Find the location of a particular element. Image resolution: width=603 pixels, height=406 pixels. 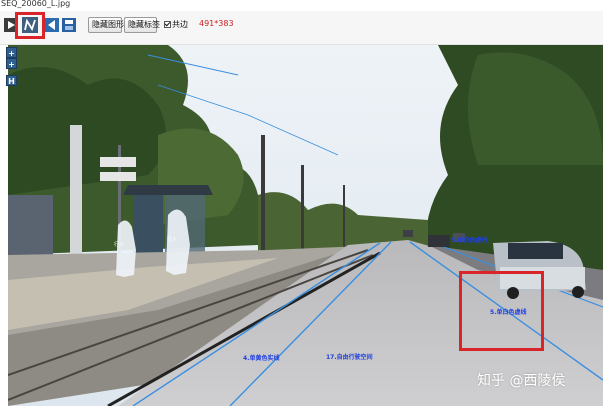

tool-highlight-box is located at coordinates (30, 25).